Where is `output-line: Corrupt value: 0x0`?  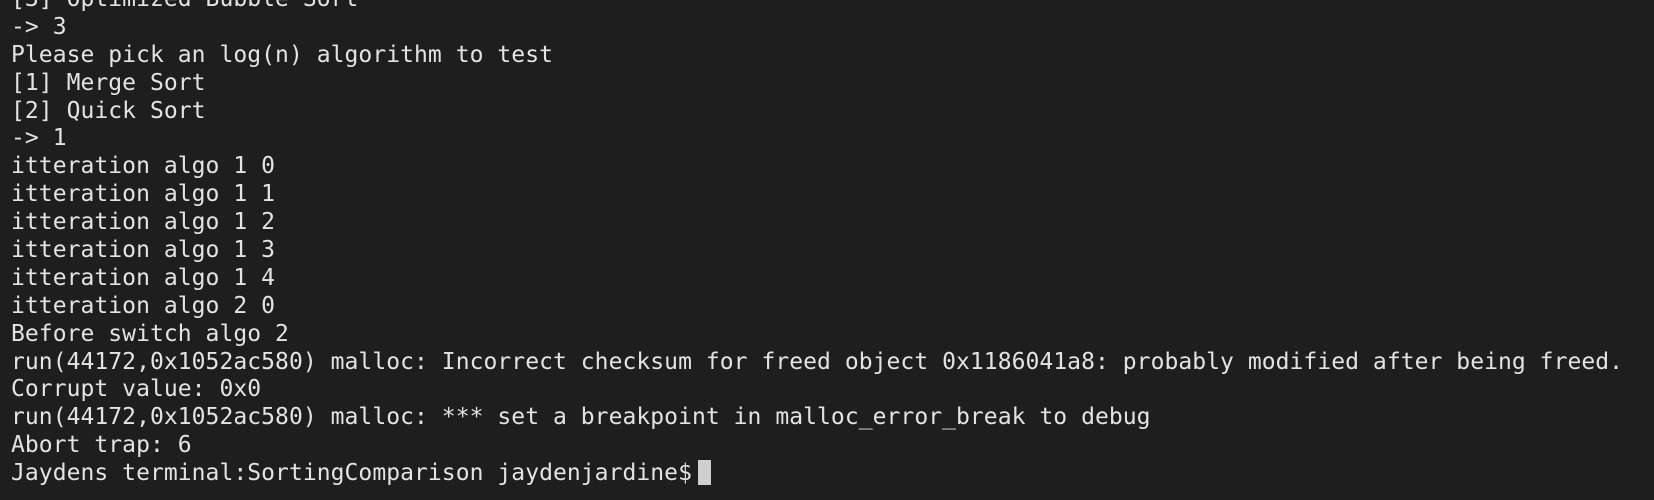 output-line: Corrupt value: 0x0 is located at coordinates (136, 389).